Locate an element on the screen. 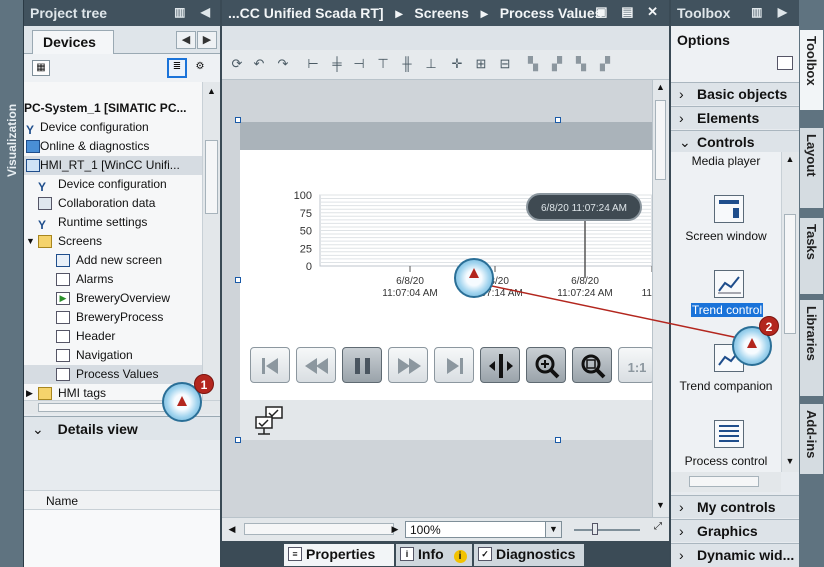 The height and width of the screenshot is (567, 824). drag-overlay is located at coordinates (610, 311).